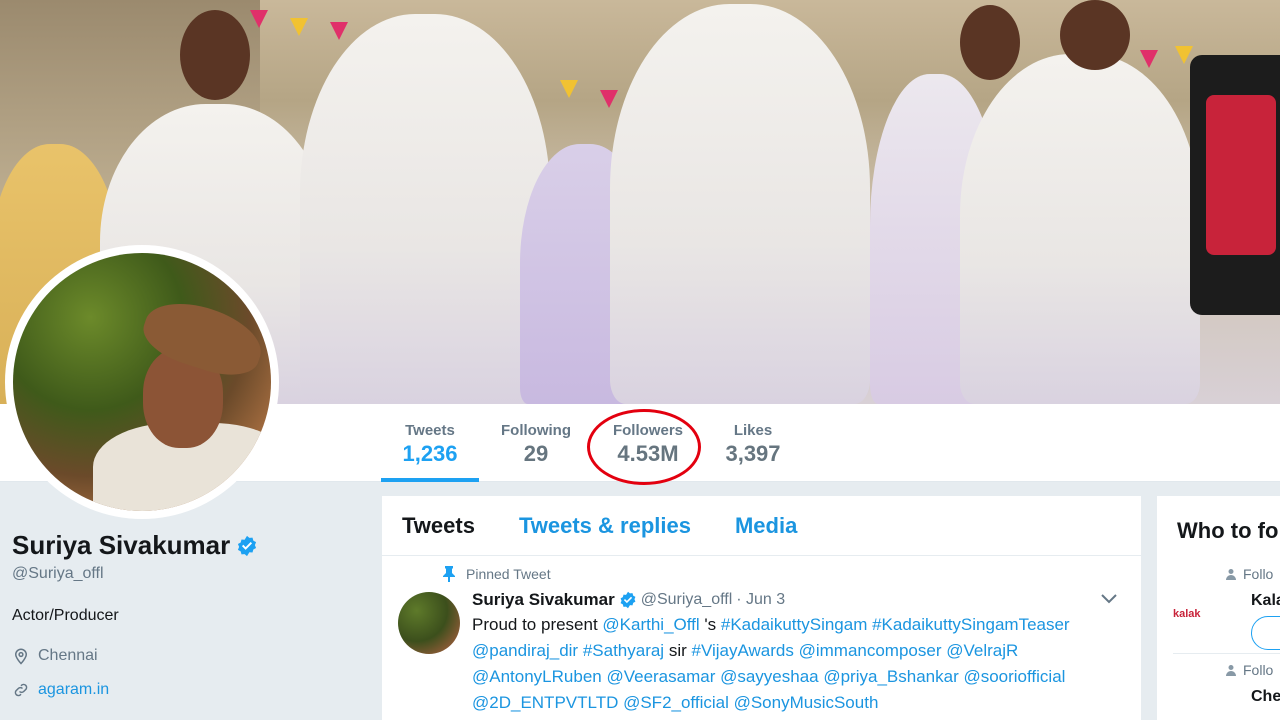 This screenshot has width=1280, height=720. What do you see at coordinates (65, 615) in the screenshot?
I see `profile-bio: Actor/Producer` at bounding box center [65, 615].